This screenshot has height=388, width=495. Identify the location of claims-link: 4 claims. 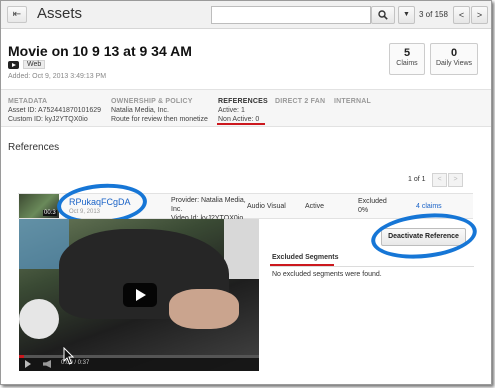
(429, 206).